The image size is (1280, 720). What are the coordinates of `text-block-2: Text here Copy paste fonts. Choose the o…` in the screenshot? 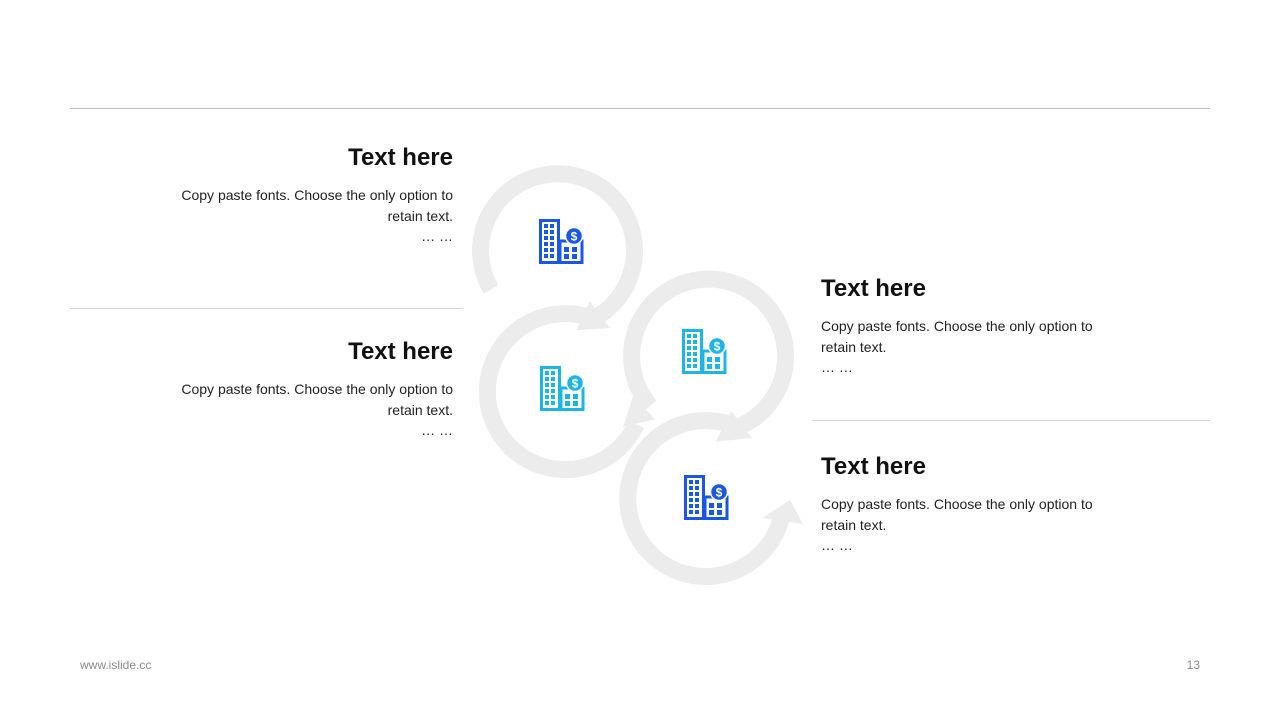 It's located at (301, 388).